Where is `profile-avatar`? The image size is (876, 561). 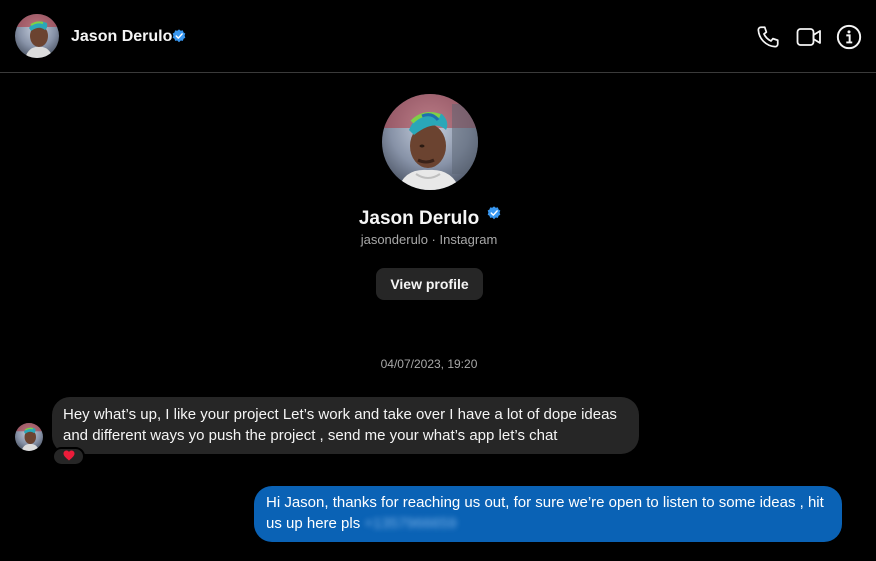
profile-avatar is located at coordinates (430, 142).